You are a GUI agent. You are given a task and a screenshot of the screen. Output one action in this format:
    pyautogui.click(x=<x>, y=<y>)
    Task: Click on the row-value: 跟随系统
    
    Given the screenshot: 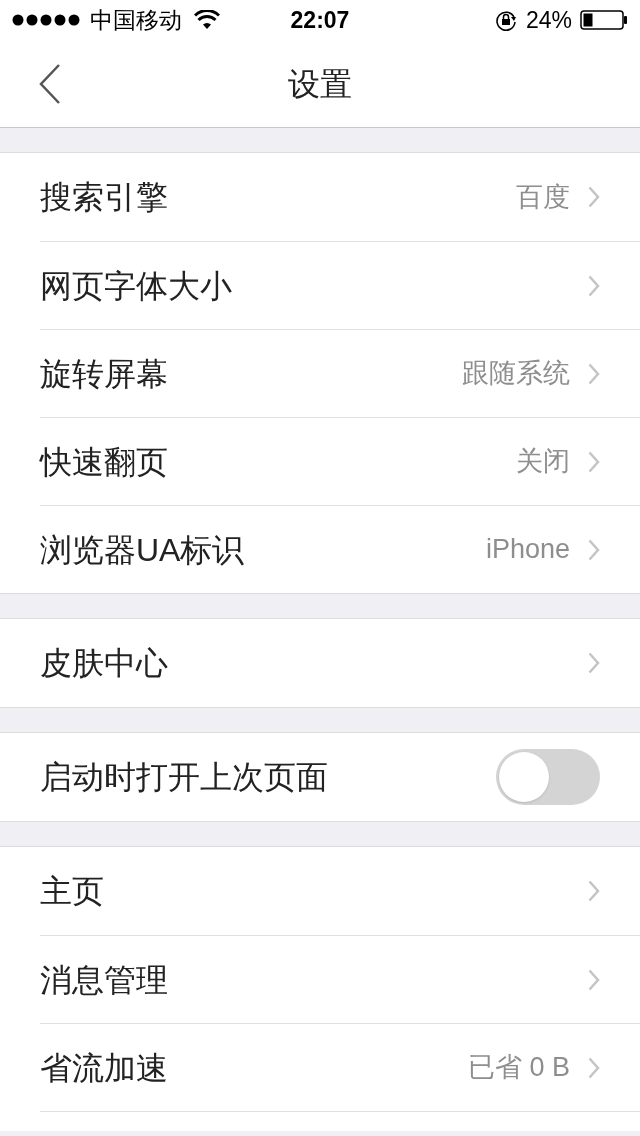 What is the action you would take?
    pyautogui.click(x=516, y=374)
    